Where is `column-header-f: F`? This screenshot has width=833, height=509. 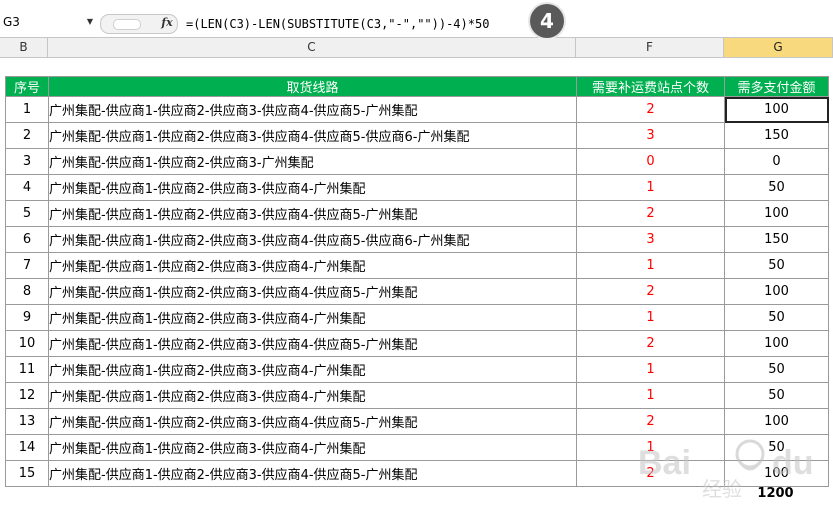
column-header-f: F is located at coordinates (650, 47).